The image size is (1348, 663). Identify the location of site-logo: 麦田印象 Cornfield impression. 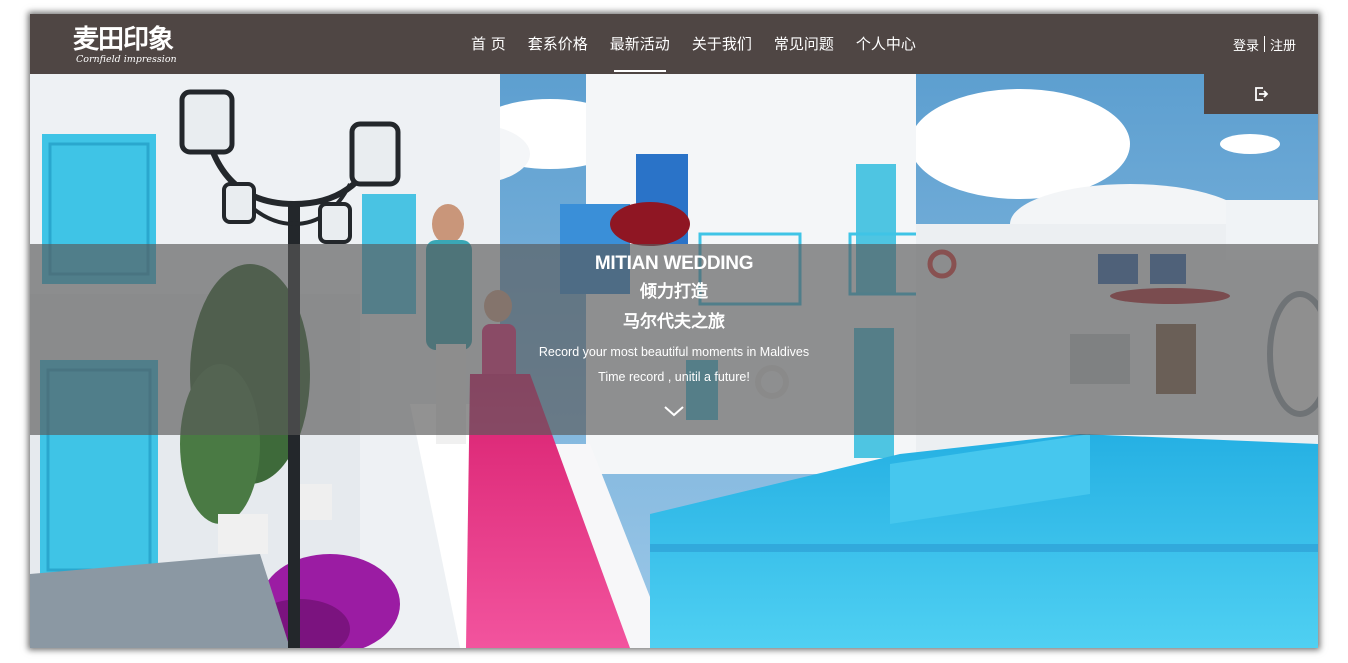
(125, 45).